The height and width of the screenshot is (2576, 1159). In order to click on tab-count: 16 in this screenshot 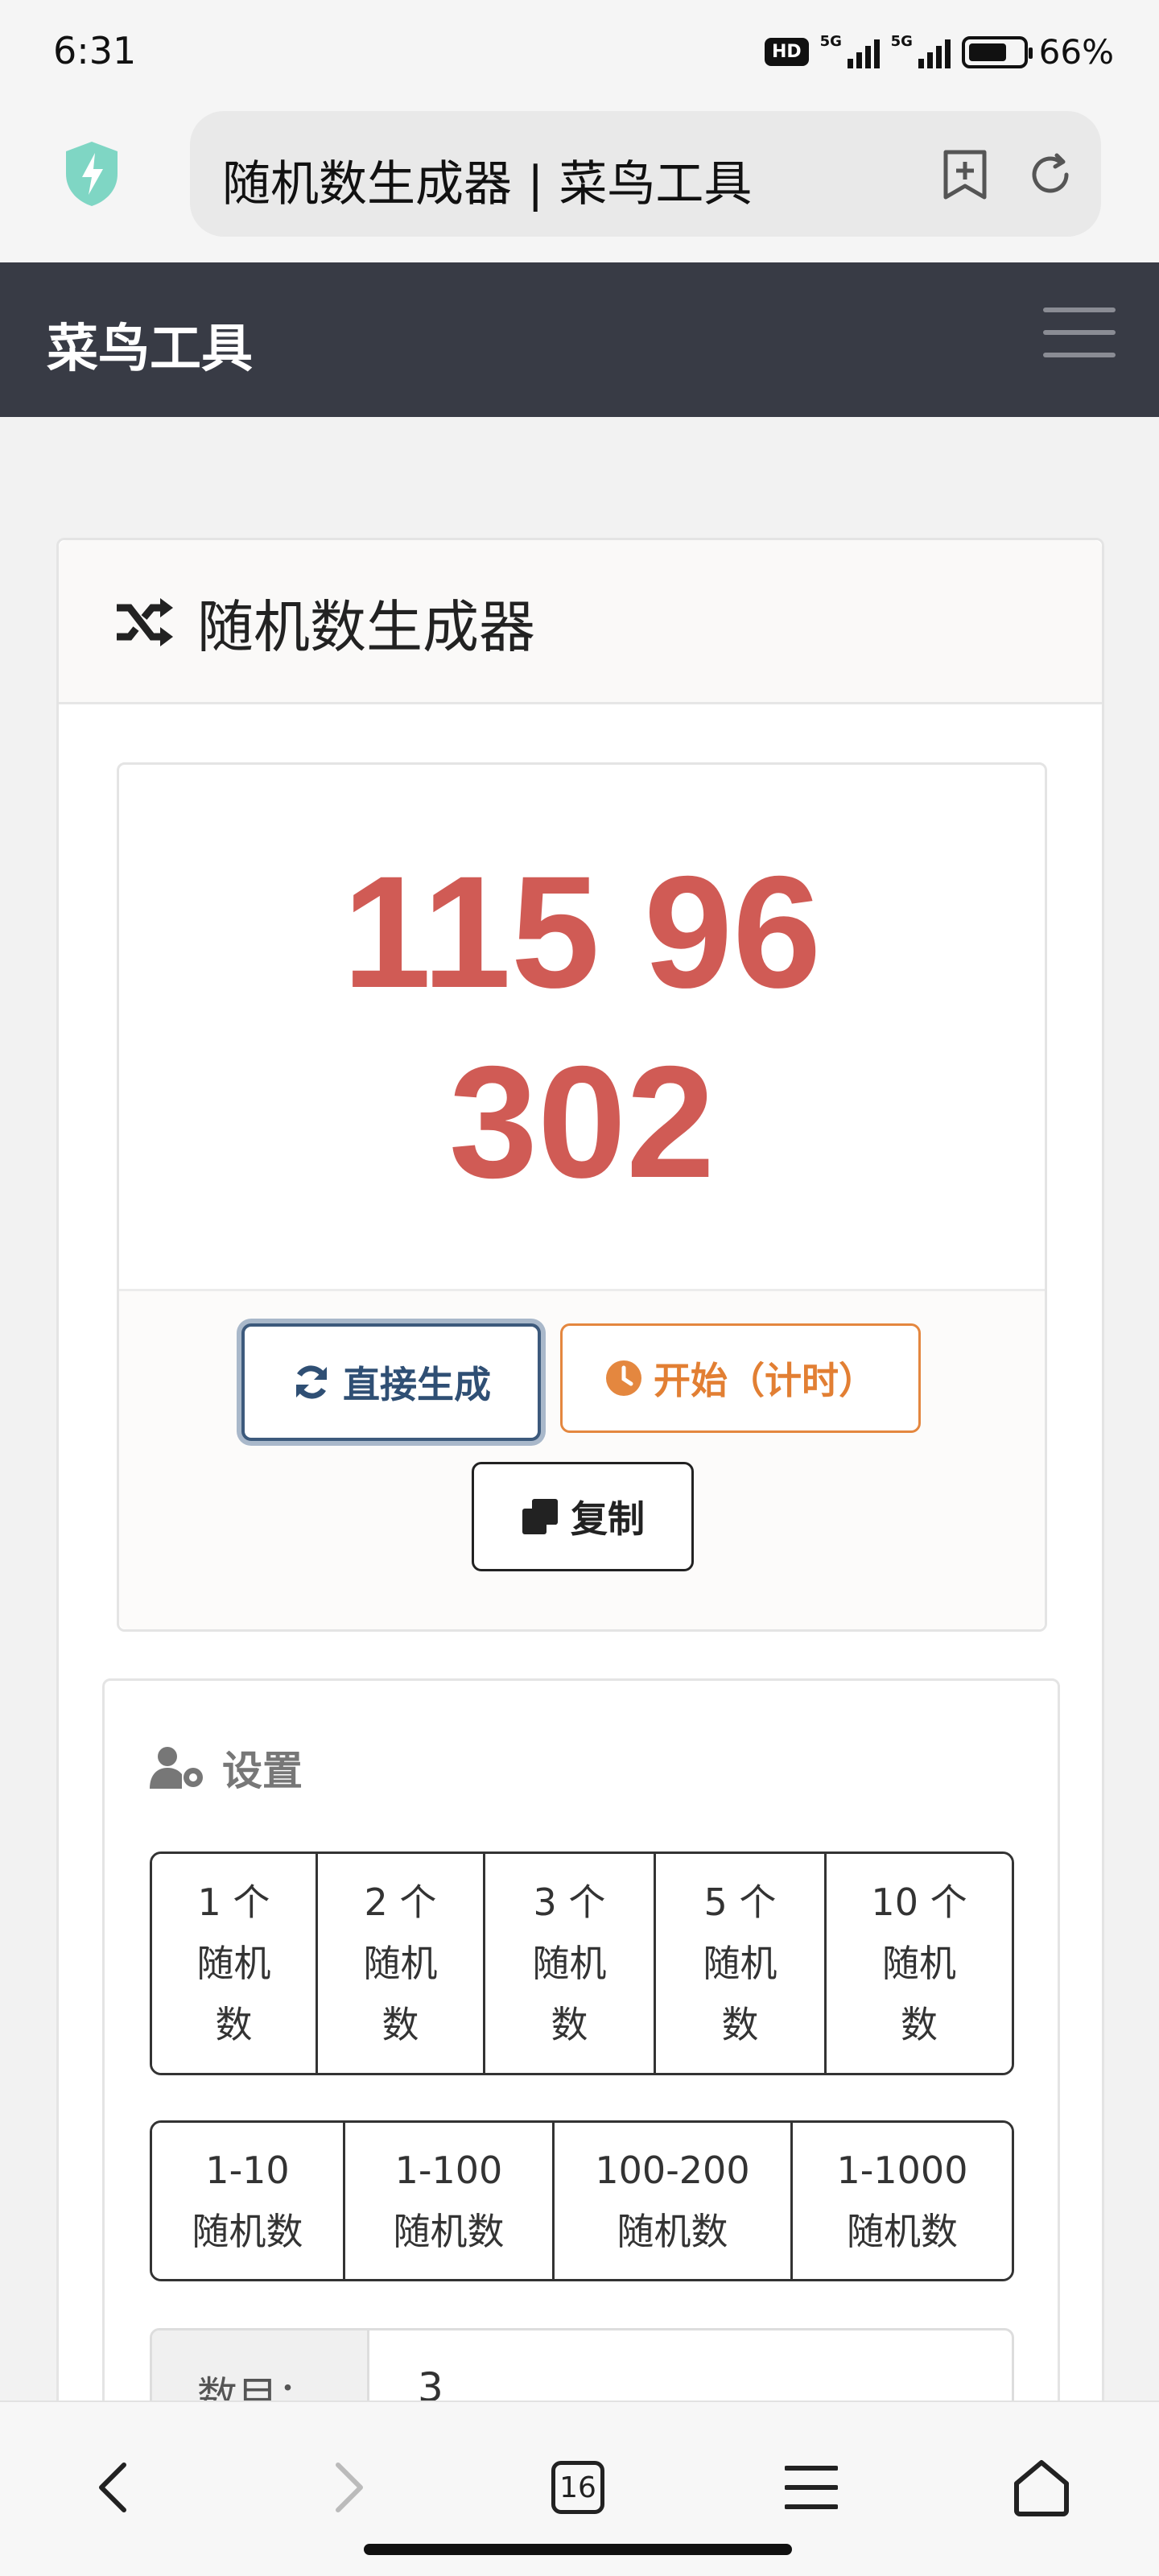, I will do `click(577, 2487)`.